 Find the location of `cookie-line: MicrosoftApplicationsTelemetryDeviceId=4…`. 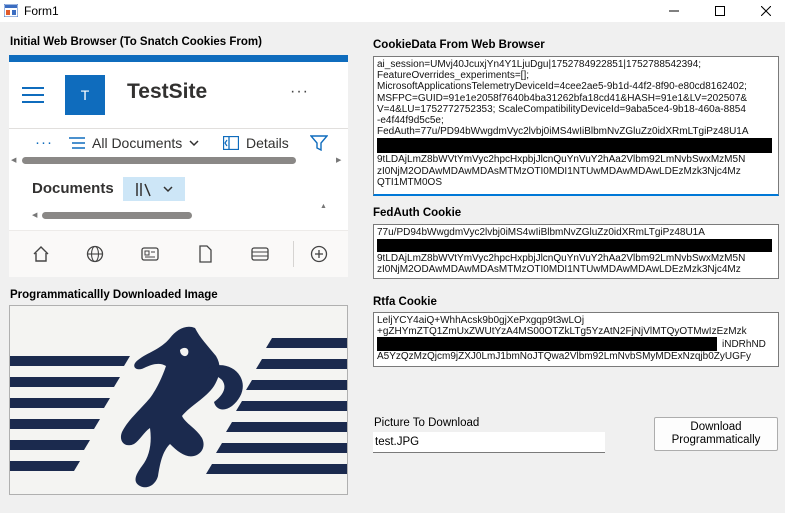

cookie-line: MicrosoftApplicationsTelemetryDeviceId=4… is located at coordinates (562, 87).